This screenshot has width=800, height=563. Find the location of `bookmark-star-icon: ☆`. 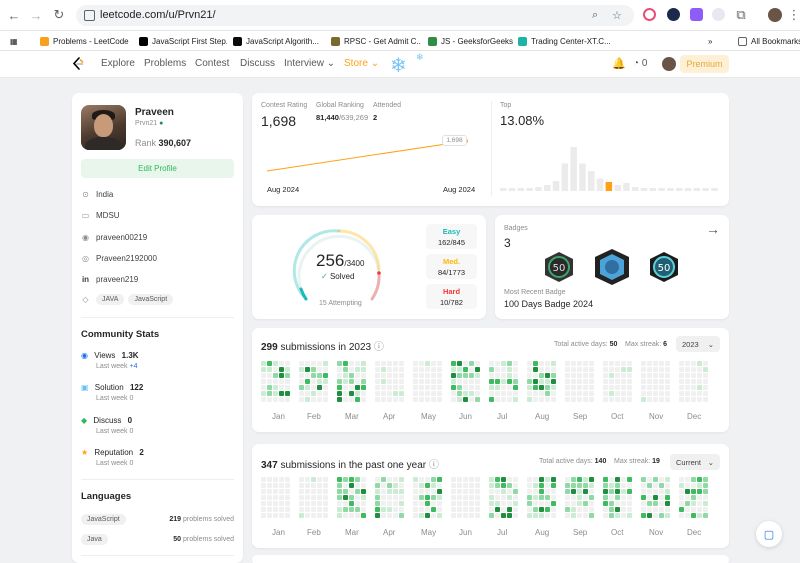

bookmark-star-icon: ☆ is located at coordinates (617, 15).